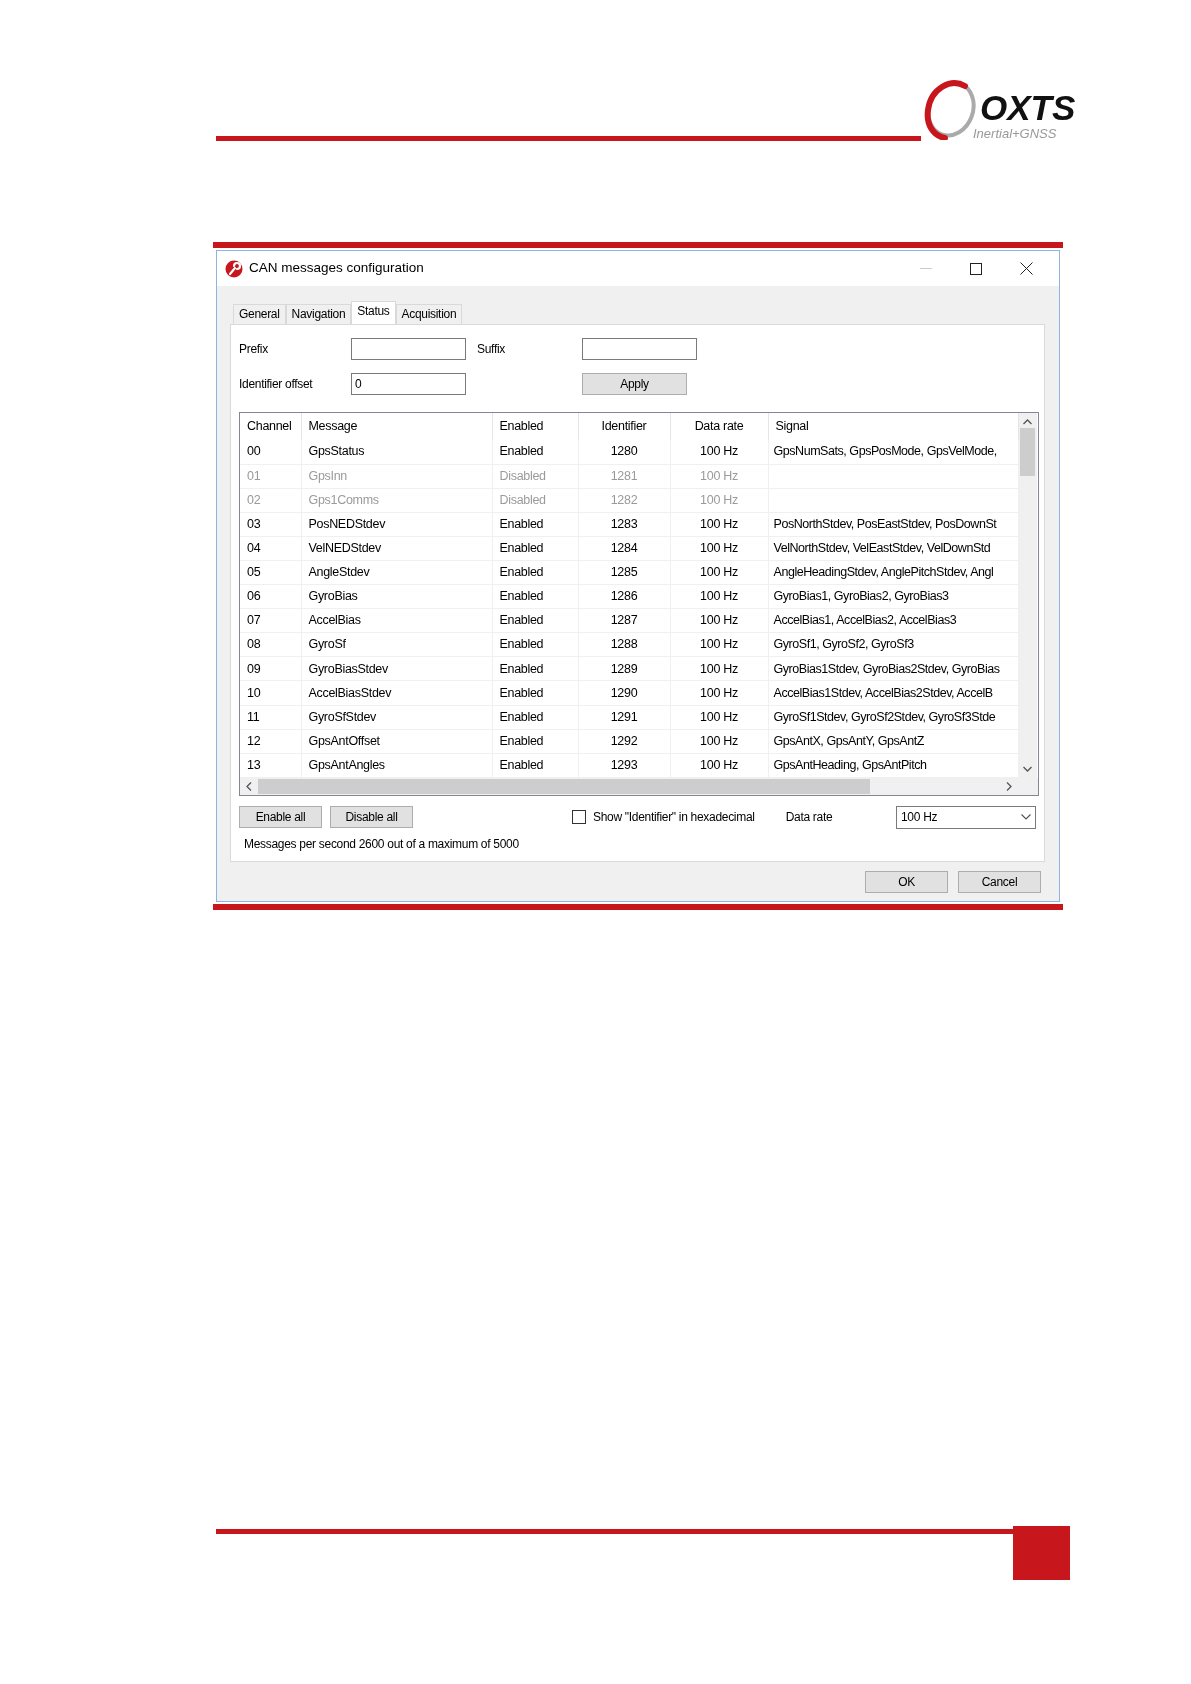 The width and height of the screenshot is (1191, 1684). Describe the element at coordinates (629, 668) in the screenshot. I see `table-row: 09 GyroBiasStdev Enabled 1289 100 Hz GyroBias1Stdev, GyroBias2Stdev, GyroBias` at that location.